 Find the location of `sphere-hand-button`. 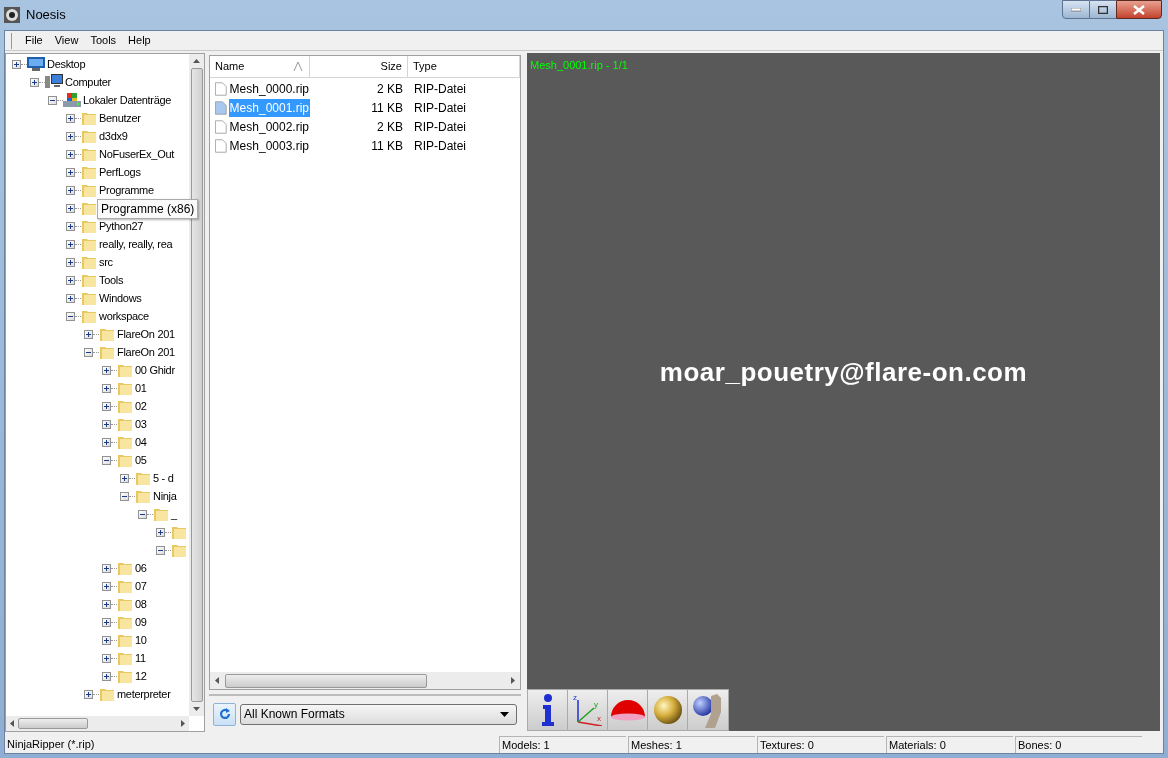

sphere-hand-button is located at coordinates (708, 710).